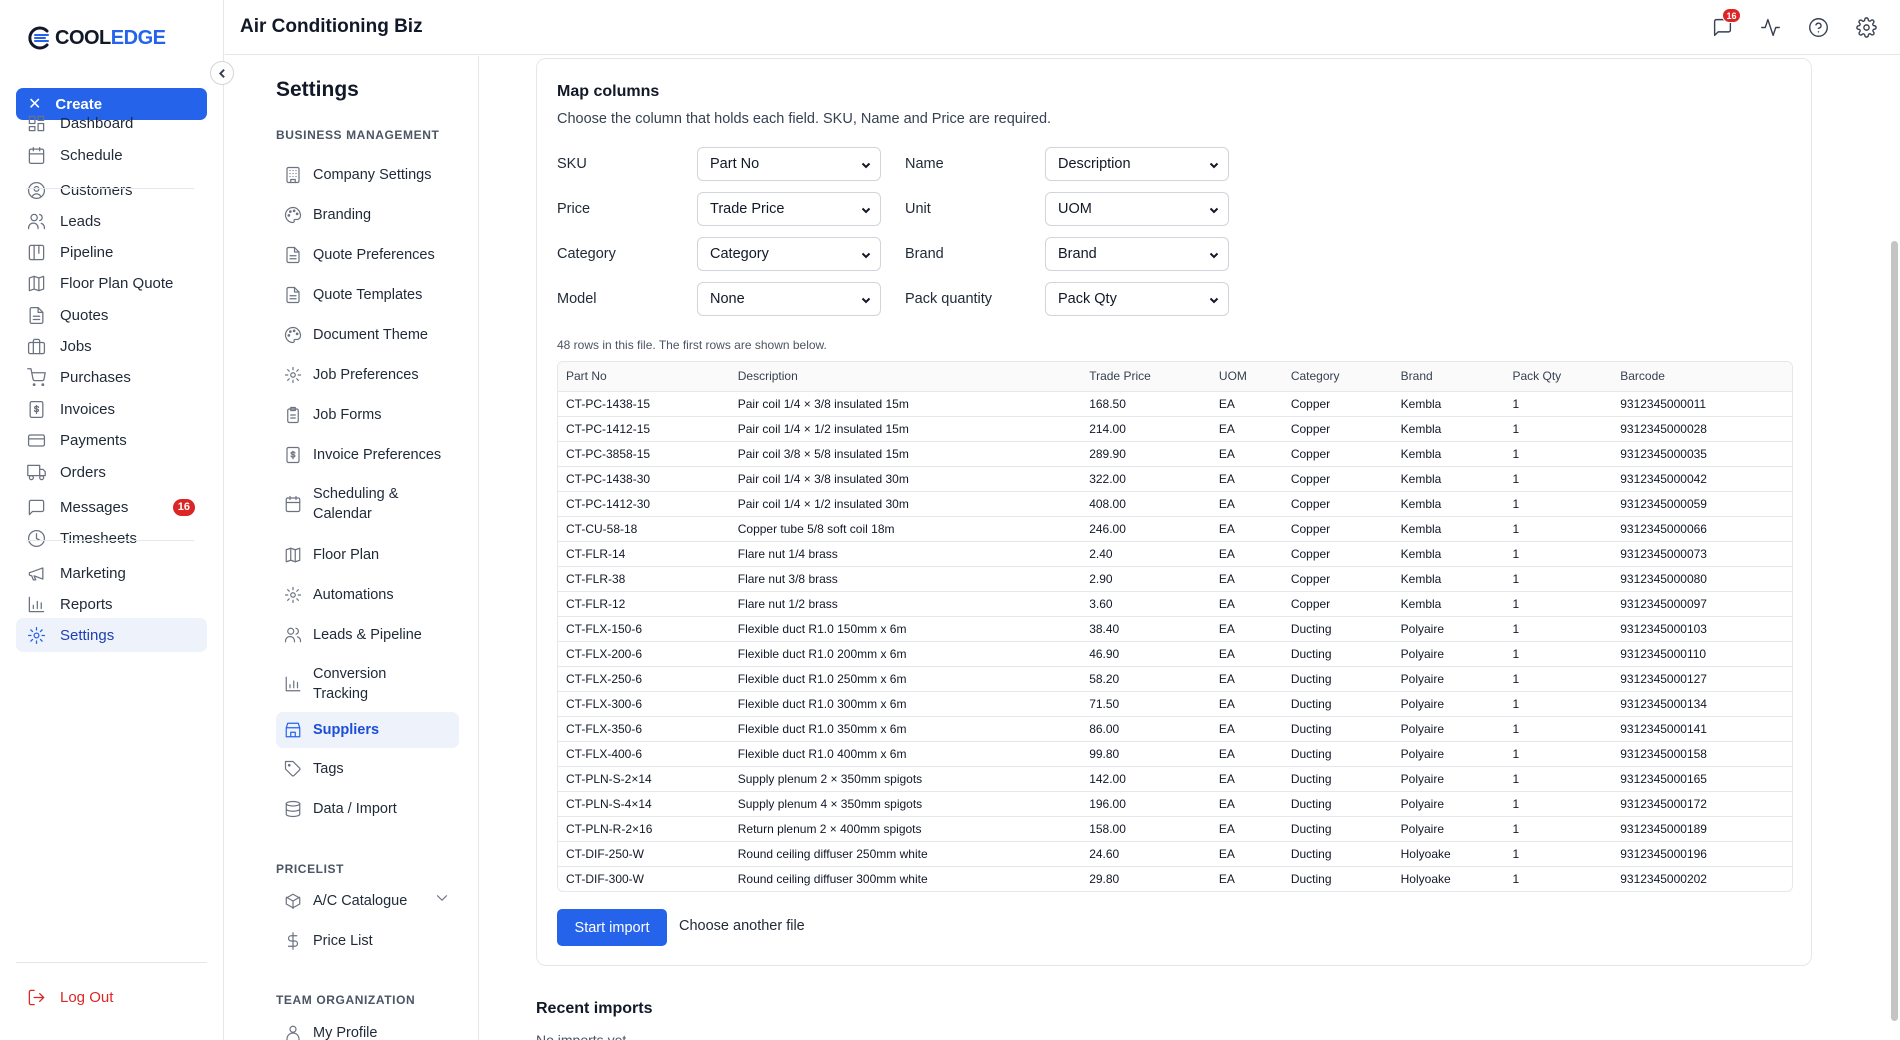  What do you see at coordinates (789, 209) in the screenshot?
I see `field-select-price: Trade Price` at bounding box center [789, 209].